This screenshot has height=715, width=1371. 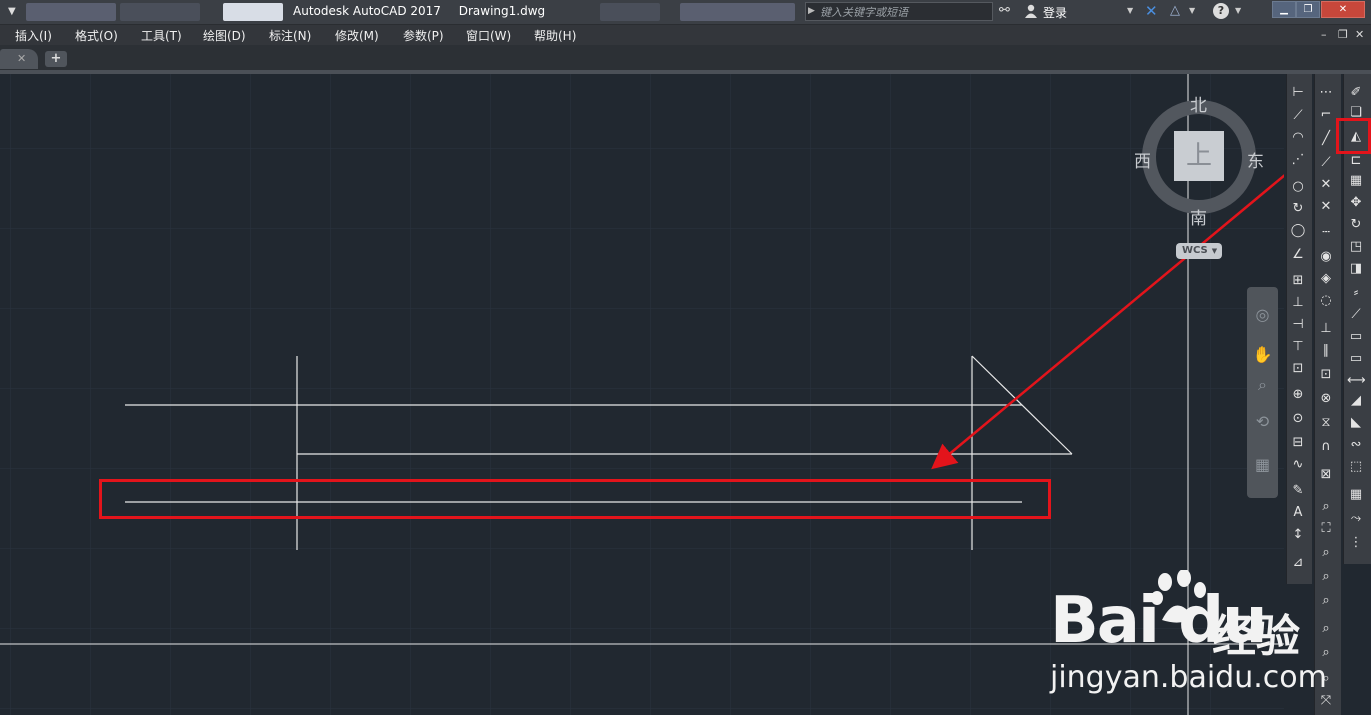 I want to click on dimension-break-icon: ⊡, so click(x=1298, y=369).